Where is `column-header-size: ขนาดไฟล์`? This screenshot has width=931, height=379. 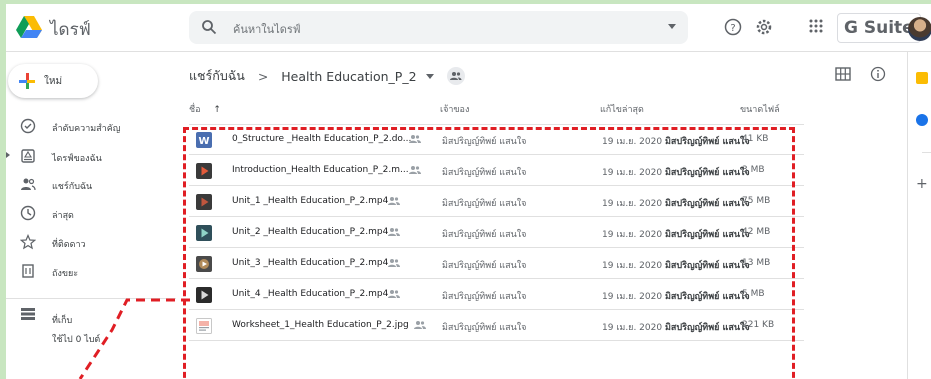 column-header-size: ขนาดไฟล์ is located at coordinates (760, 109).